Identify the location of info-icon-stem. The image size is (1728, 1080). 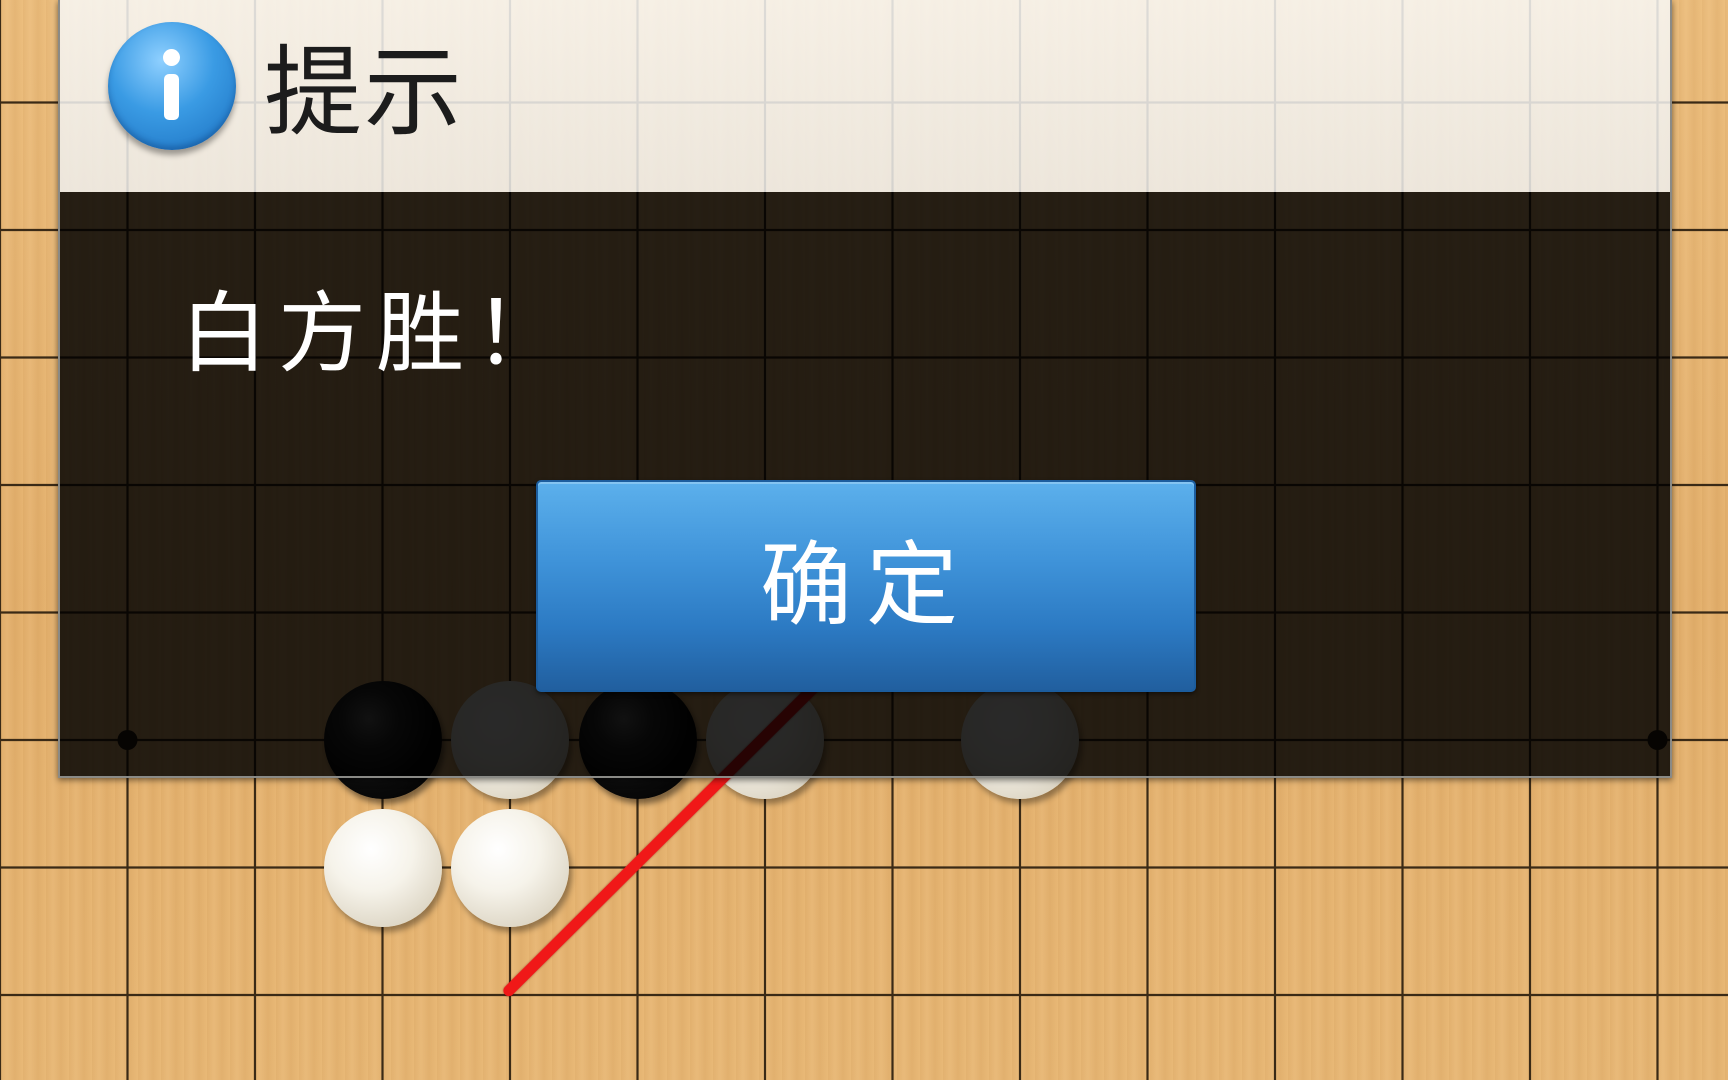
(171, 97).